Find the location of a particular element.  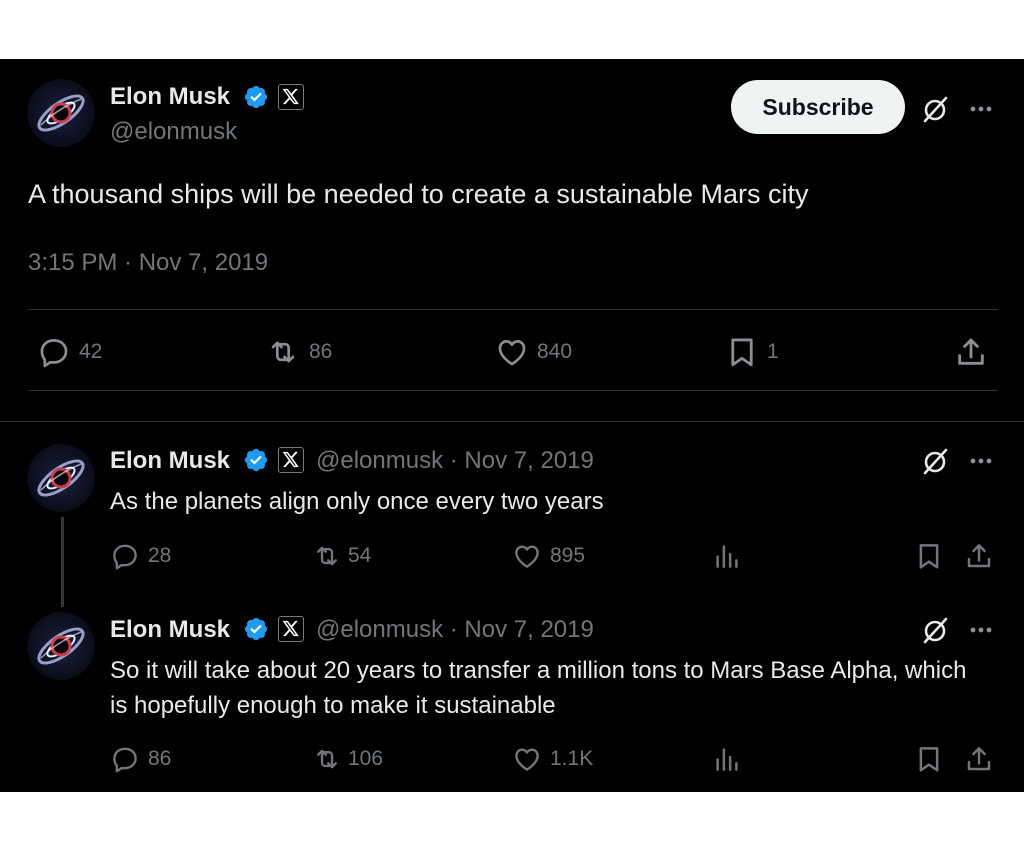

reply-button: 28 is located at coordinates (140, 556).